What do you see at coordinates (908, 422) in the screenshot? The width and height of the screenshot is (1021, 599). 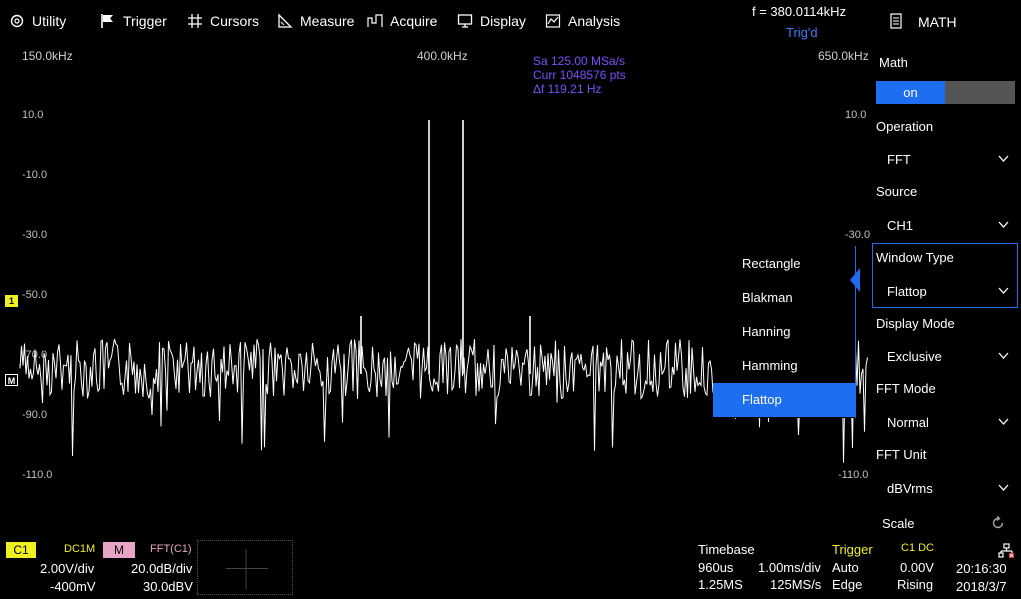 I see `fft-mode-select: Normal` at bounding box center [908, 422].